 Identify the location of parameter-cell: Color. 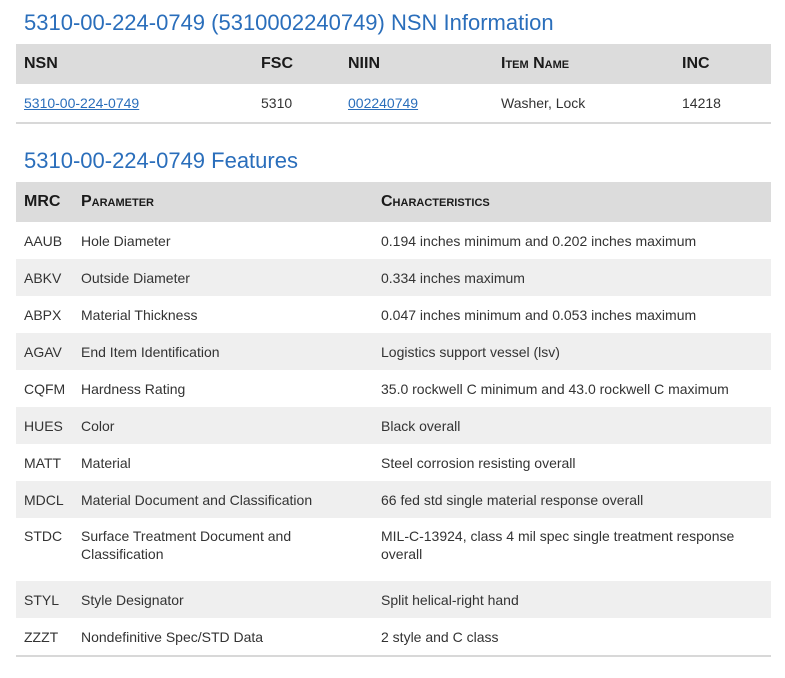
(223, 425).